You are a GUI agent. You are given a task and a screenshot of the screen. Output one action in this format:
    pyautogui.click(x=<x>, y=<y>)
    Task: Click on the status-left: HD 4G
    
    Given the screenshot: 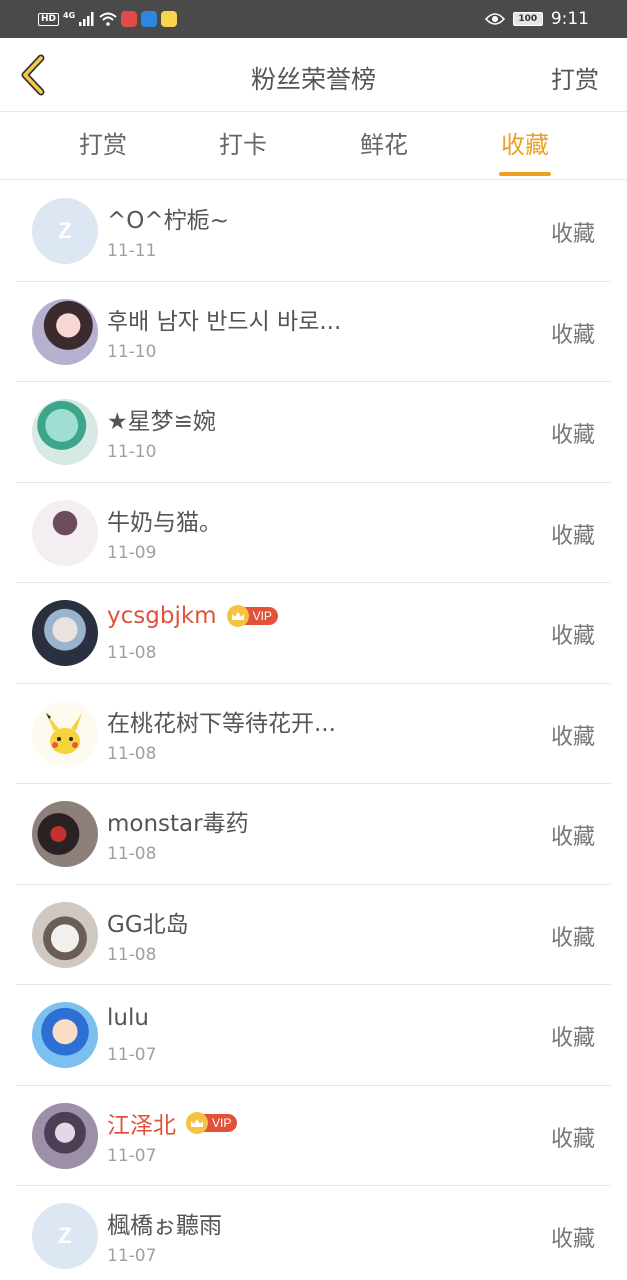 What is the action you would take?
    pyautogui.click(x=108, y=19)
    